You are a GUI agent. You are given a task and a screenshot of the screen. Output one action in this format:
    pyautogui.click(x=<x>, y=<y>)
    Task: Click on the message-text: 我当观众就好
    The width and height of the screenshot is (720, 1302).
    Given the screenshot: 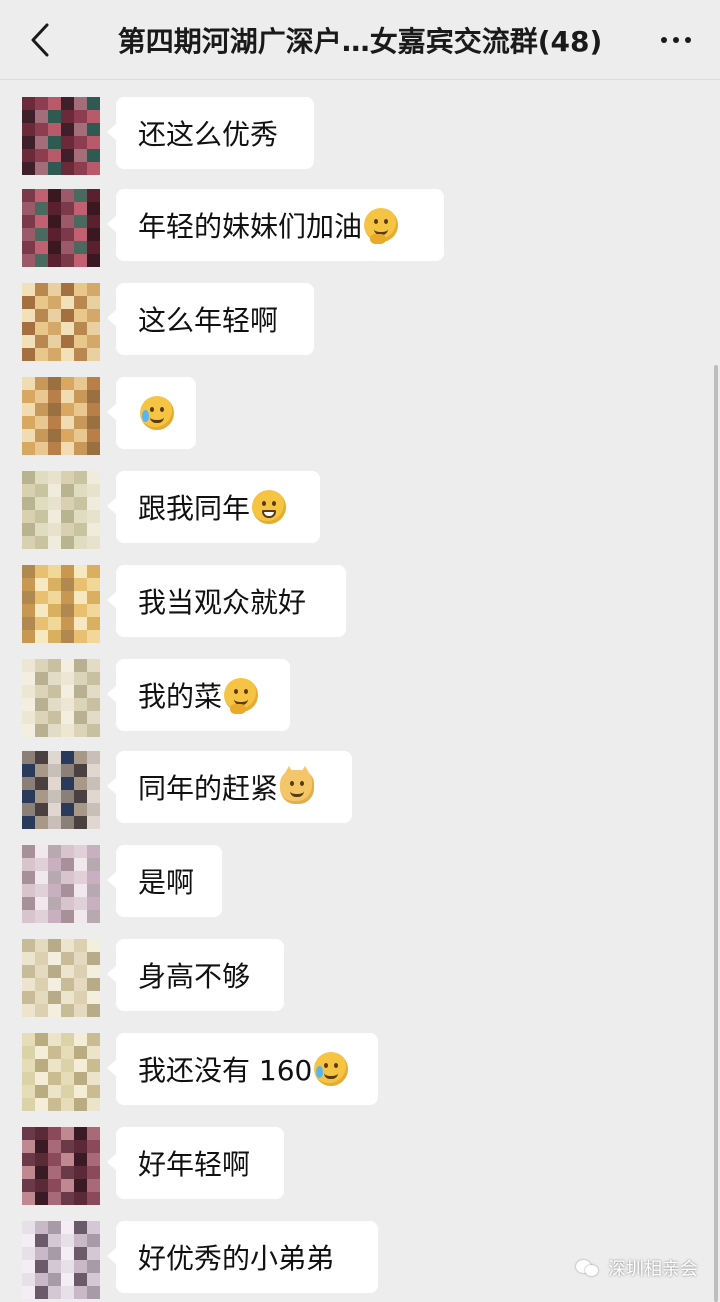 What is the action you would take?
    pyautogui.click(x=222, y=602)
    